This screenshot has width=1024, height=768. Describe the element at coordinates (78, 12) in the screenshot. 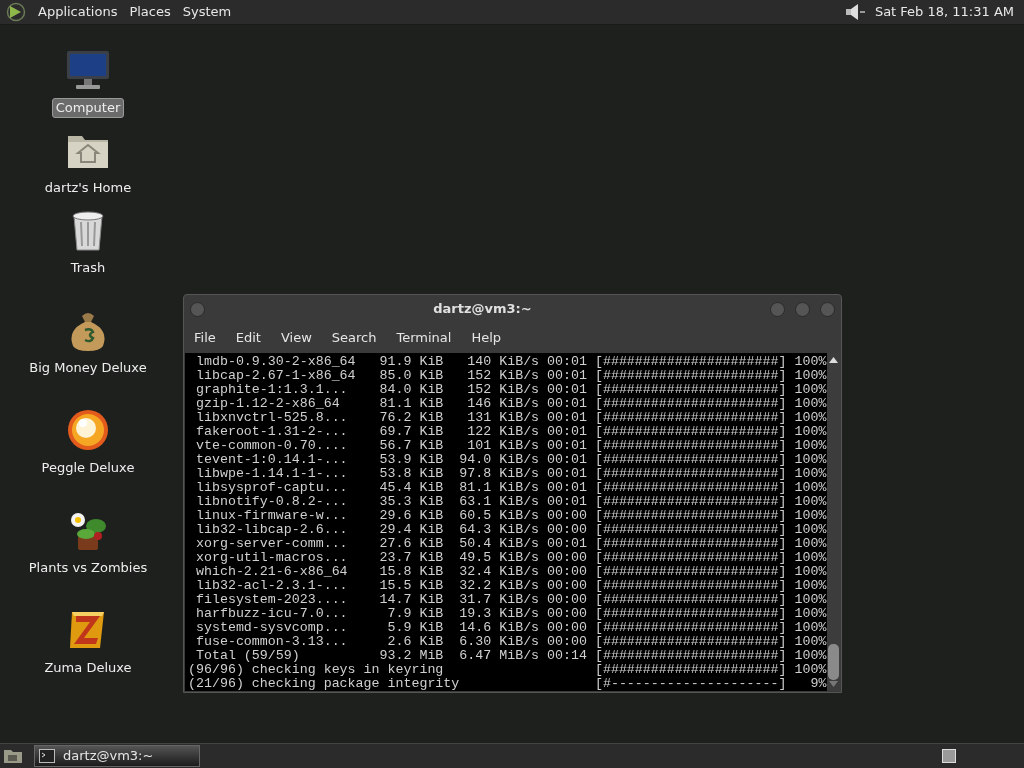

I see `menu-item: Applications` at that location.